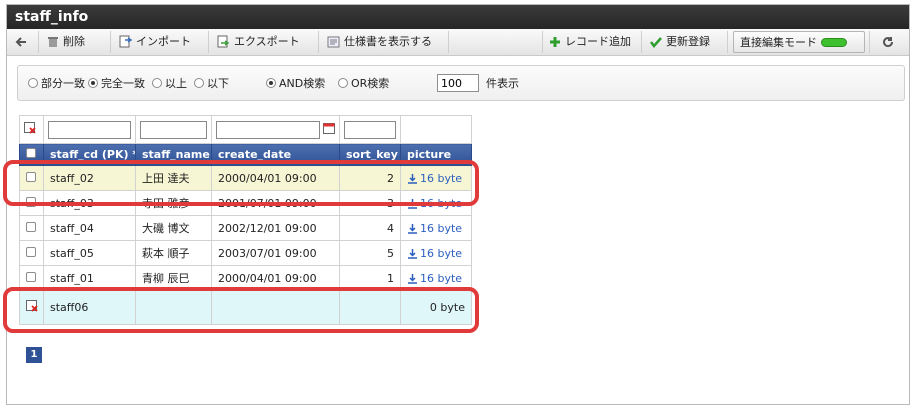 This screenshot has height=408, width=915. Describe the element at coordinates (834, 42) in the screenshot. I see `toggle-on-indicator` at that location.